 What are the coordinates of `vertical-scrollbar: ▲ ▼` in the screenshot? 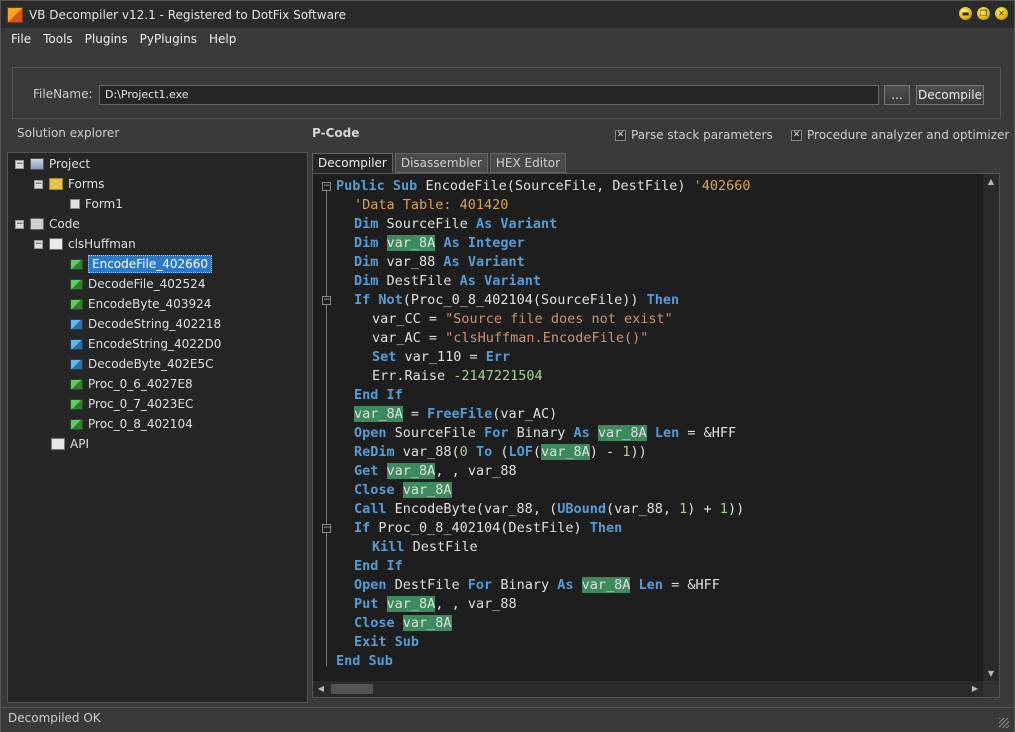 It's located at (991, 428).